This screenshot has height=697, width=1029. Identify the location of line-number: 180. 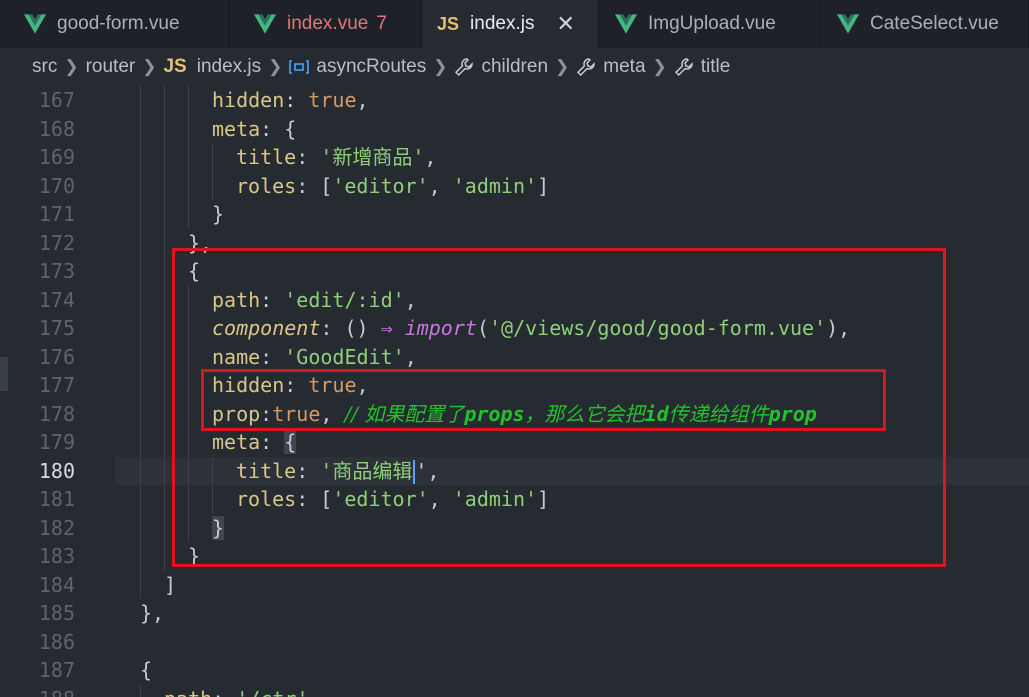
(56, 470).